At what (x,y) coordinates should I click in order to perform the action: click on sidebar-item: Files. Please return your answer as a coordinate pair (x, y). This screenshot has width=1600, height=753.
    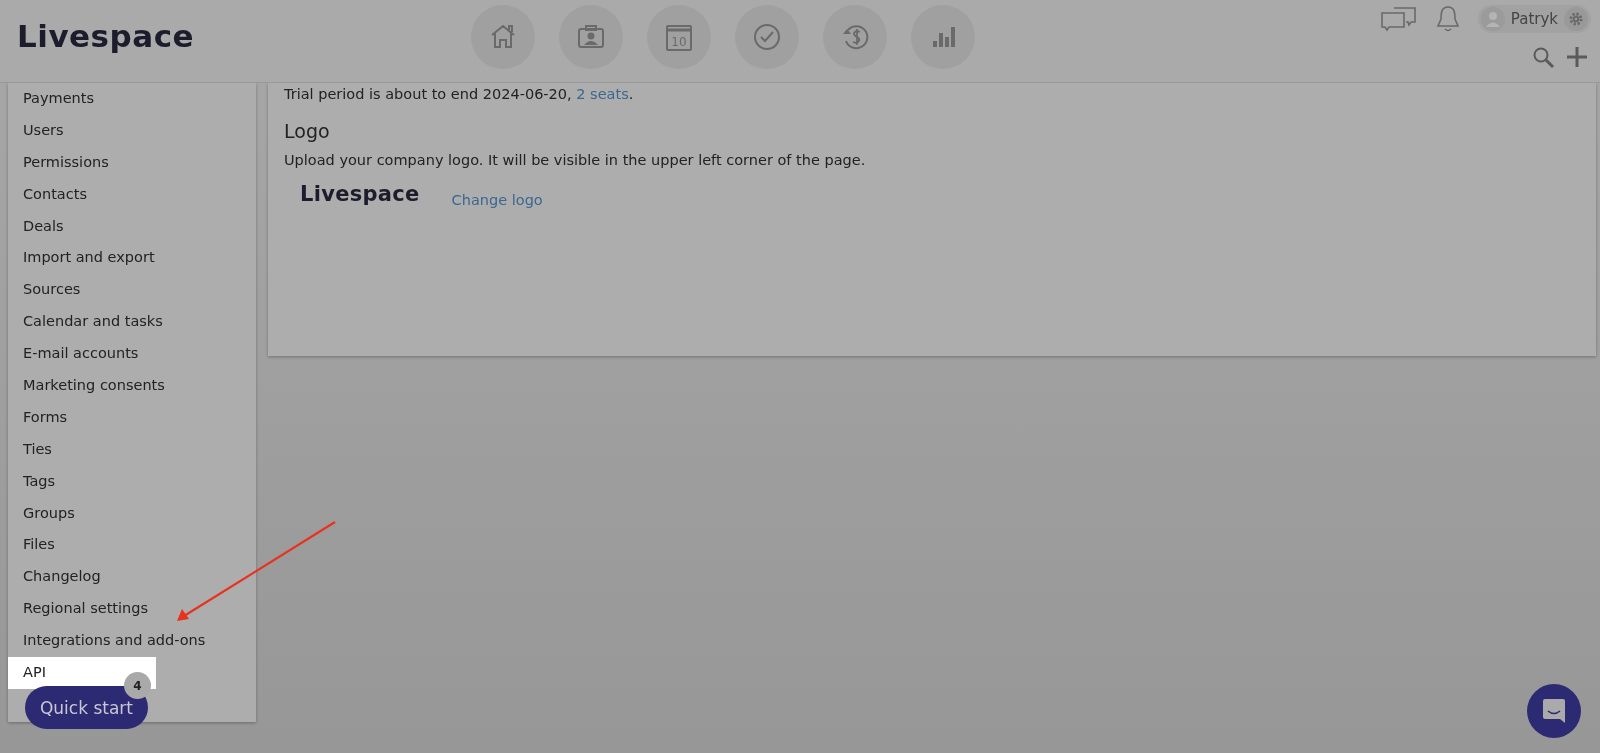
    Looking at the image, I should click on (132, 545).